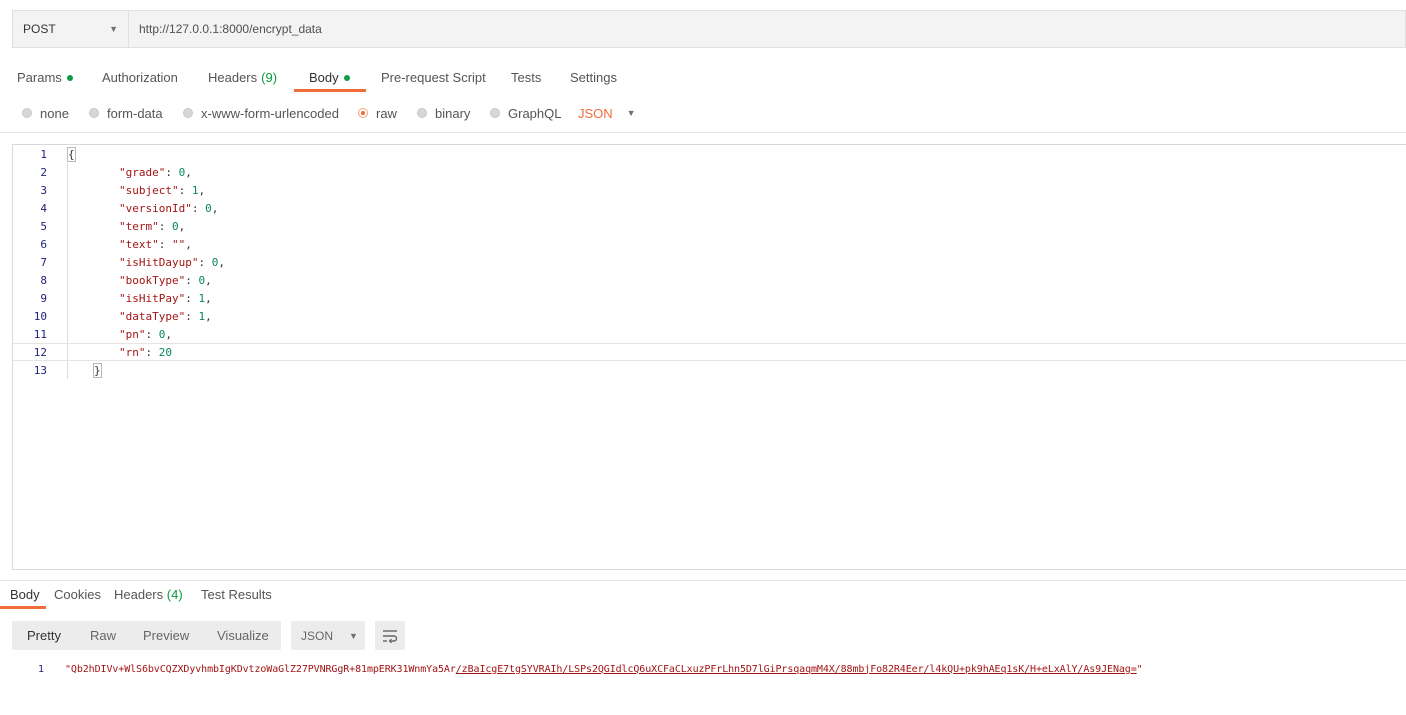 The width and height of the screenshot is (1406, 715). I want to click on radio-urlencoded-label: x-www-form-urlencoded, so click(270, 113).